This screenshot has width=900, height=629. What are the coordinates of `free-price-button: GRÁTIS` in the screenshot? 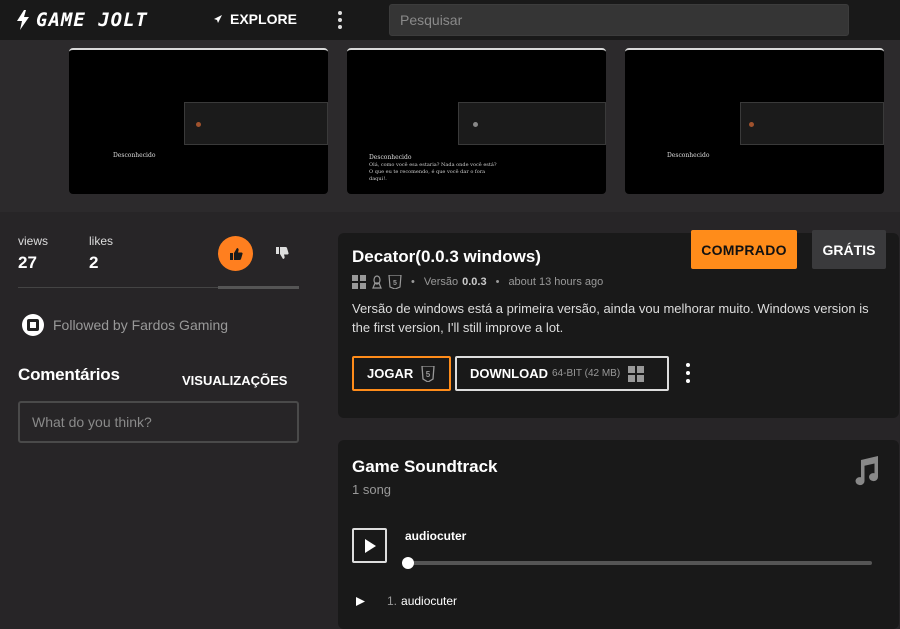 It's located at (849, 249).